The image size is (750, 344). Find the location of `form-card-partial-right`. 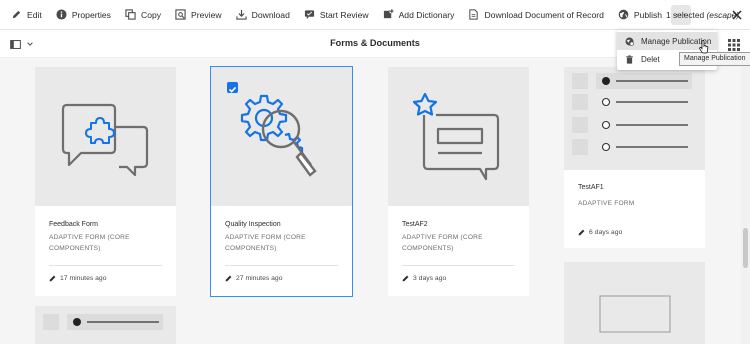

form-card-partial-right is located at coordinates (634, 303).